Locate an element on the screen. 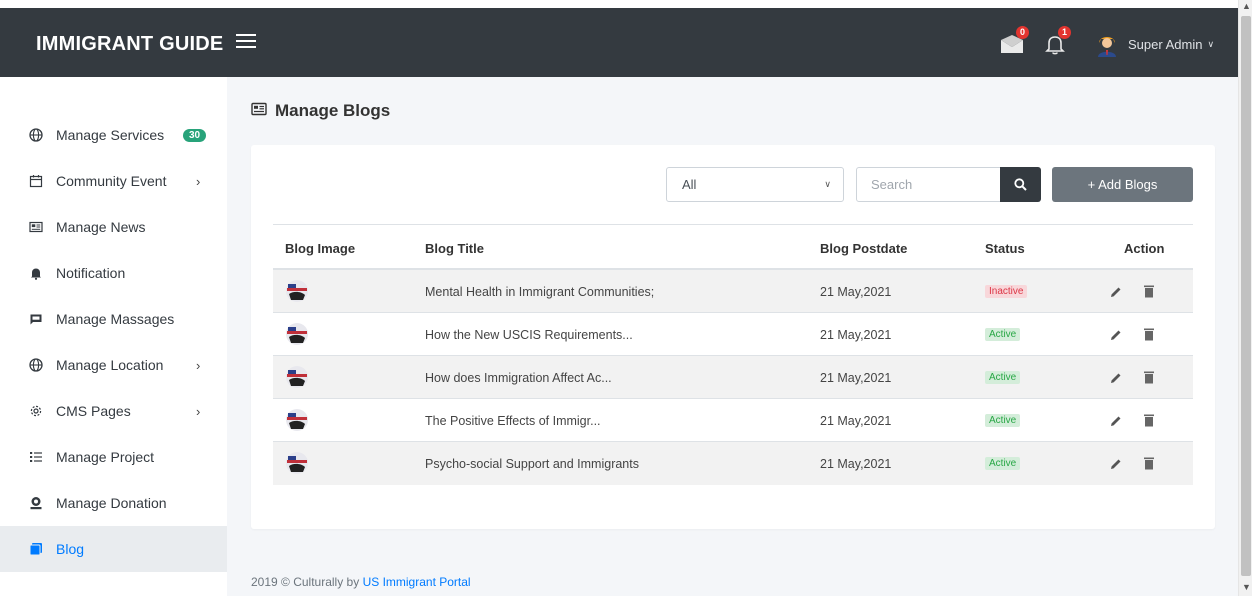  sidebar-item-manage-location: Manage Location › is located at coordinates (113, 365).